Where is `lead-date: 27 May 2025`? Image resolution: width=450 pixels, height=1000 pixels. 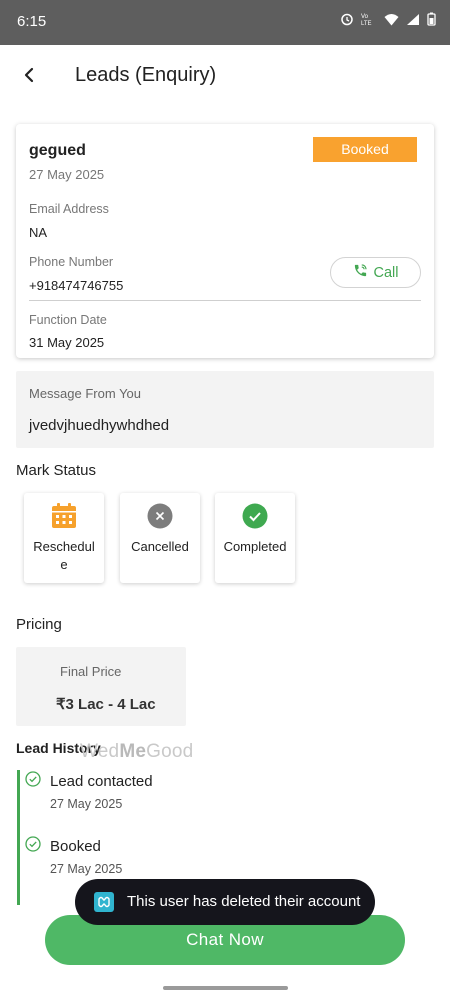
lead-date: 27 May 2025 is located at coordinates (67, 174).